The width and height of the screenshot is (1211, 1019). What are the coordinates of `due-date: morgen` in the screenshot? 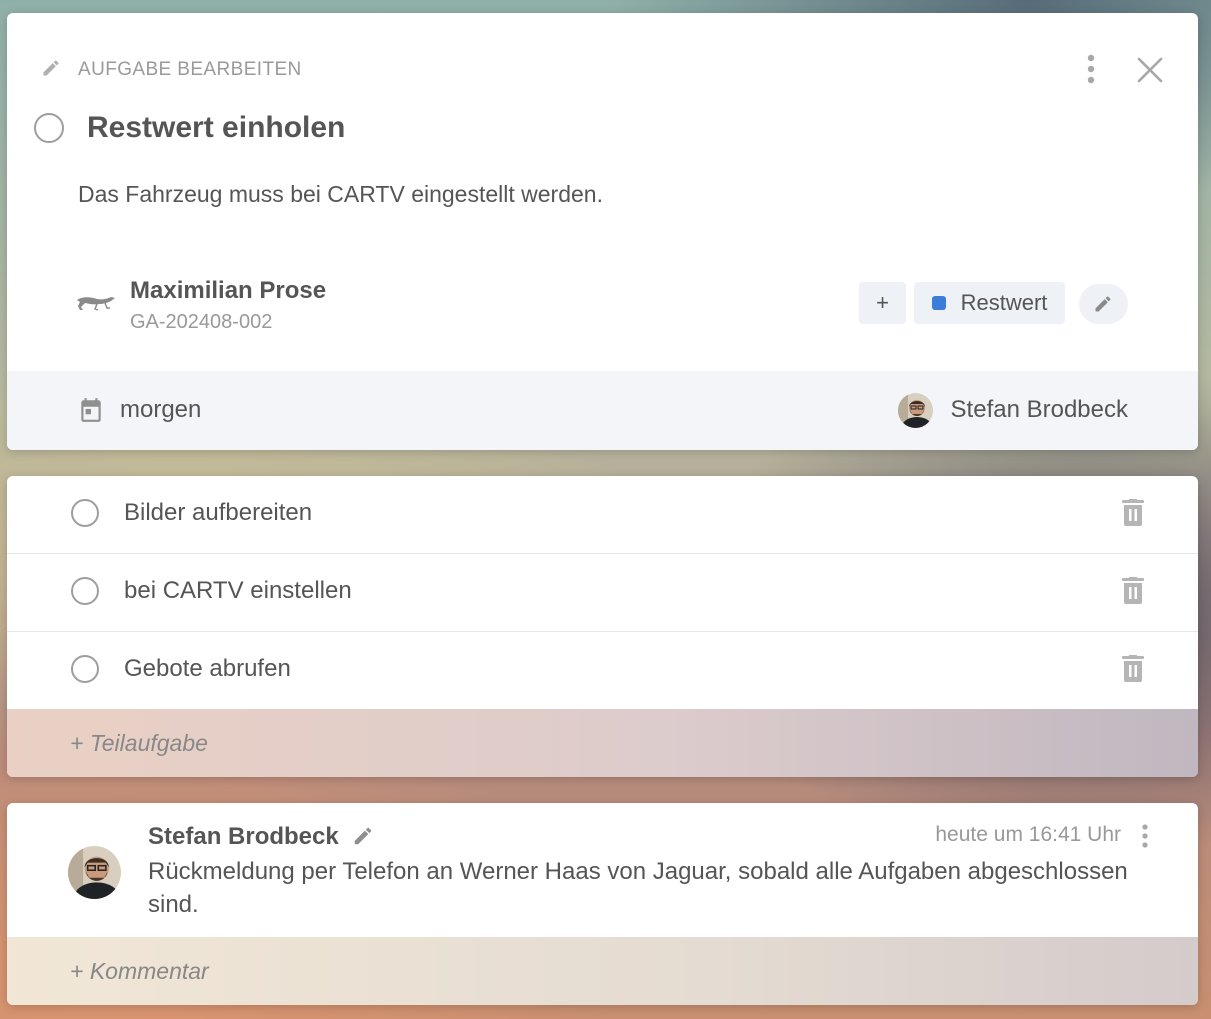 It's located at (160, 410).